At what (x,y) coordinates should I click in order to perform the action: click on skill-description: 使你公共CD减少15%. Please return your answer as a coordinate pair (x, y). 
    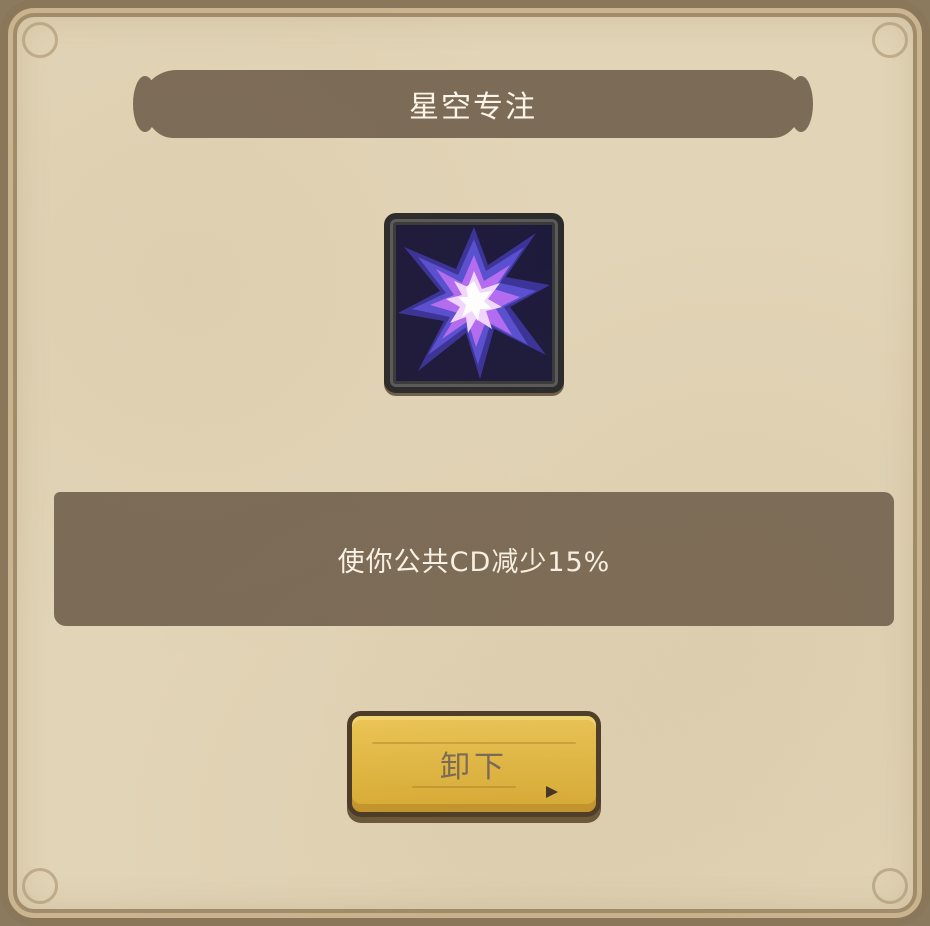
    Looking at the image, I should click on (474, 562).